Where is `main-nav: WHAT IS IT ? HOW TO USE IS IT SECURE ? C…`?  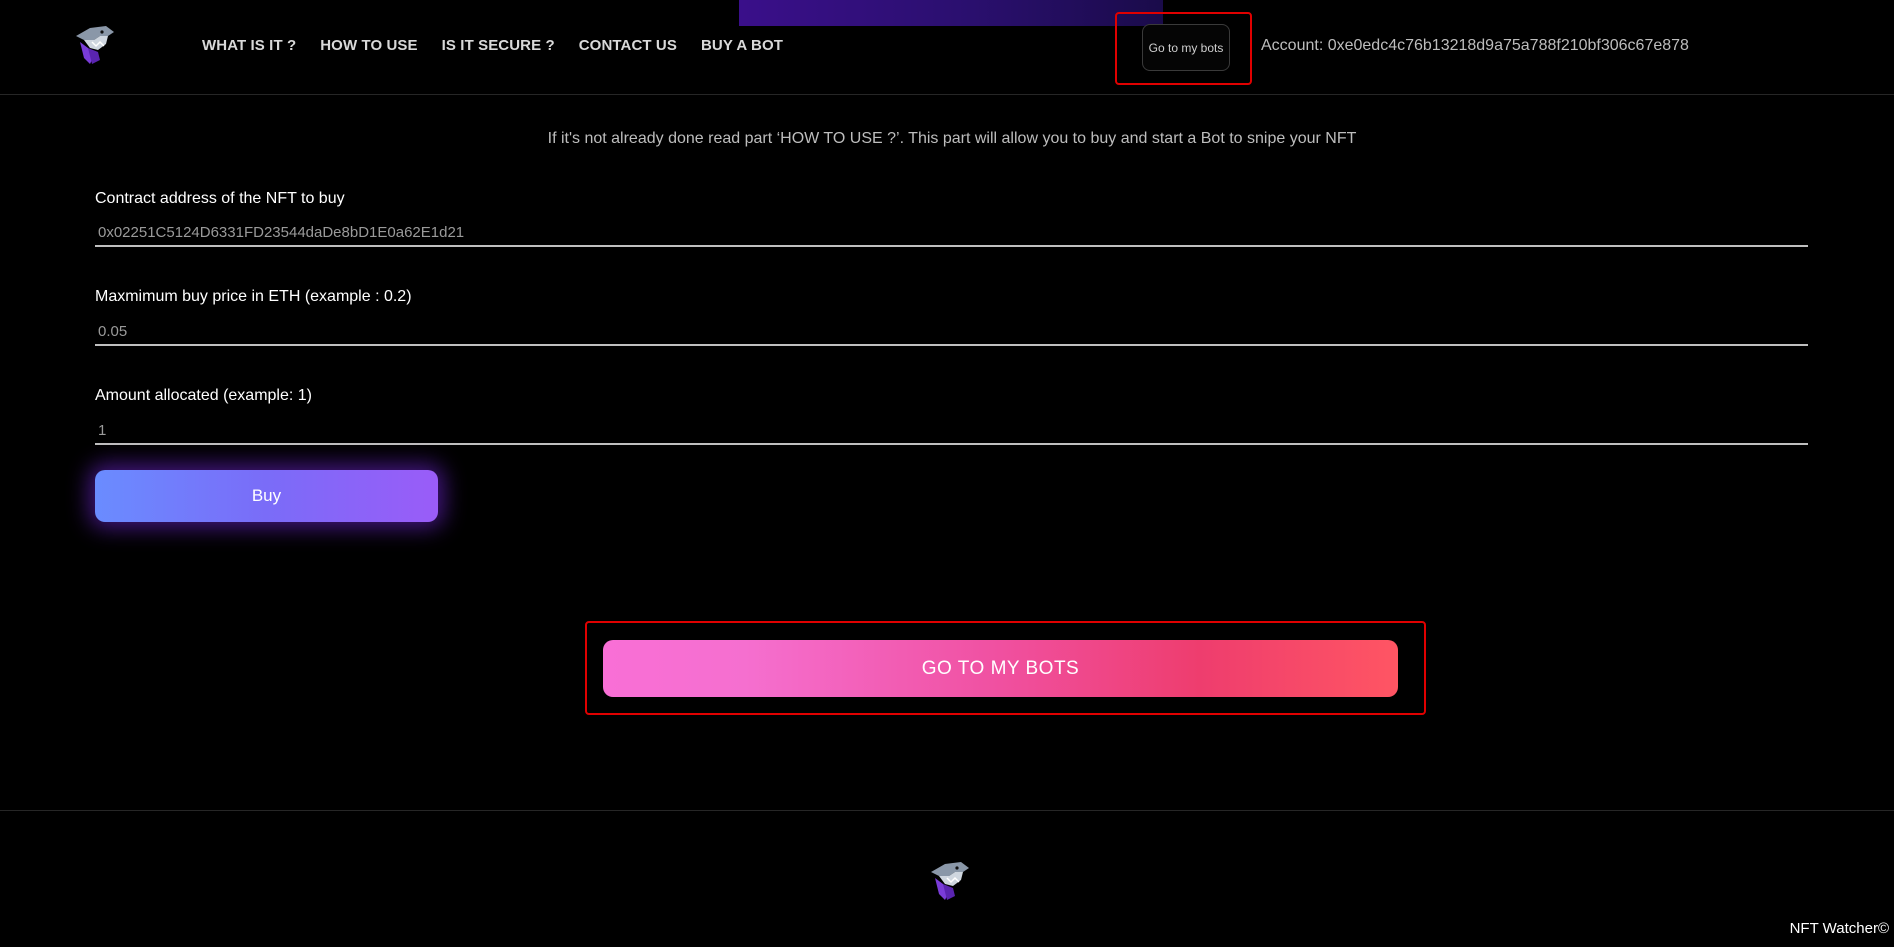
main-nav: WHAT IS IT ? HOW TO USE IS IT SECURE ? C… is located at coordinates (492, 45).